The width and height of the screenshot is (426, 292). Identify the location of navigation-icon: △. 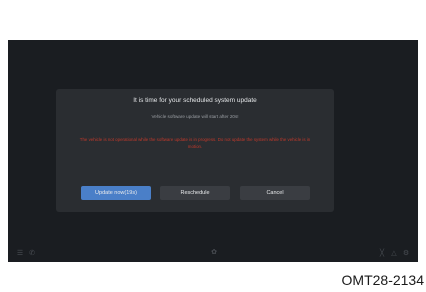
(394, 253).